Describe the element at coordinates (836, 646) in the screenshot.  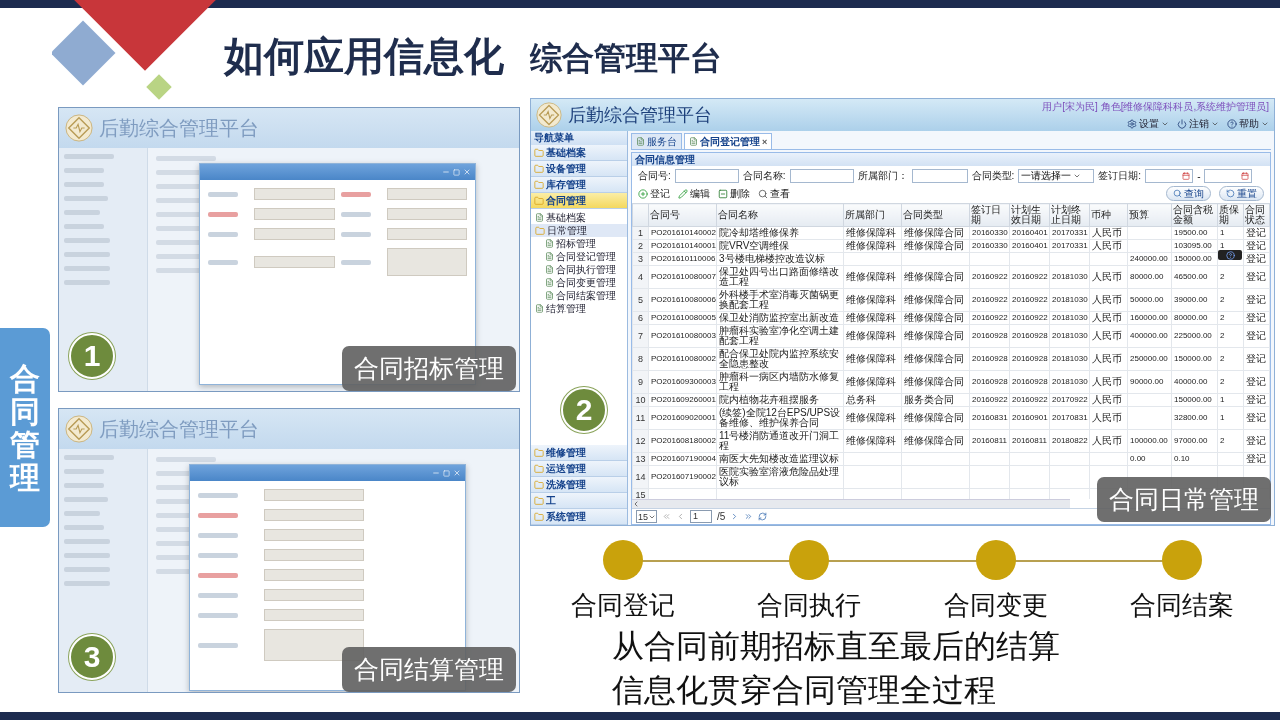
I see `summary-text: 从合同前期招标直至最后的结算` at that location.